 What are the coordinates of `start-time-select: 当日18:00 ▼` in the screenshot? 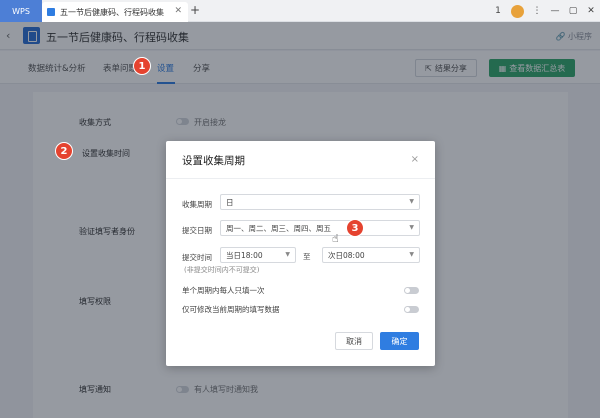 It's located at (258, 255).